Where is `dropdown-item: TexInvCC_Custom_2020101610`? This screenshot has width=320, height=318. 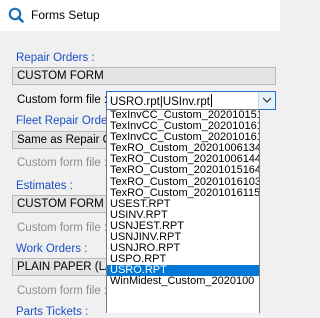
dropdown-item: TexInvCC_Custom_2020101610 is located at coordinates (183, 126).